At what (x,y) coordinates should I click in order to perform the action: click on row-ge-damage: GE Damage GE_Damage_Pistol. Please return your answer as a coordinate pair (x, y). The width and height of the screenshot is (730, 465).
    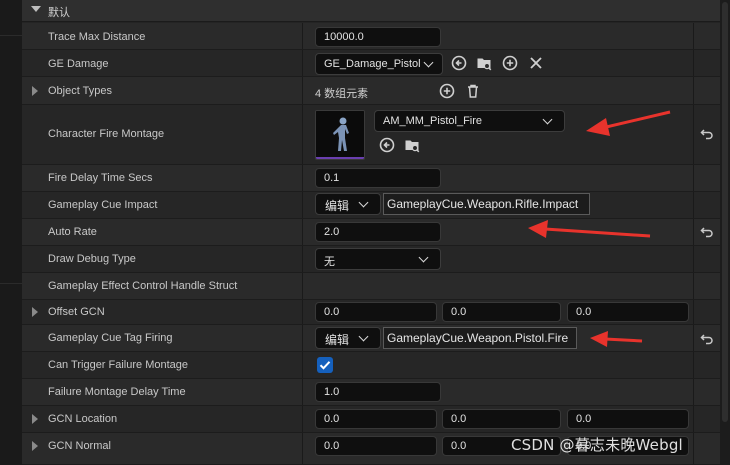
    Looking at the image, I should click on (371, 63).